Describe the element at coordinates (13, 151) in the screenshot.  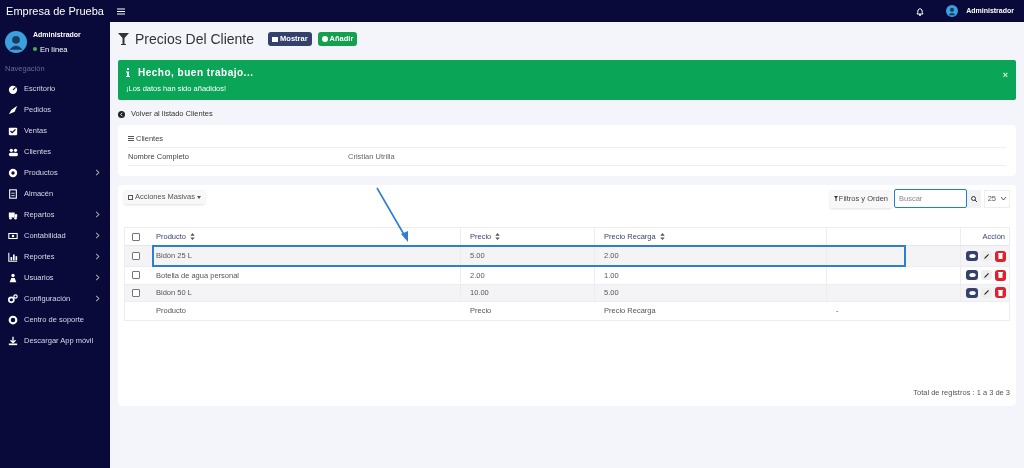
I see `users-icon` at that location.